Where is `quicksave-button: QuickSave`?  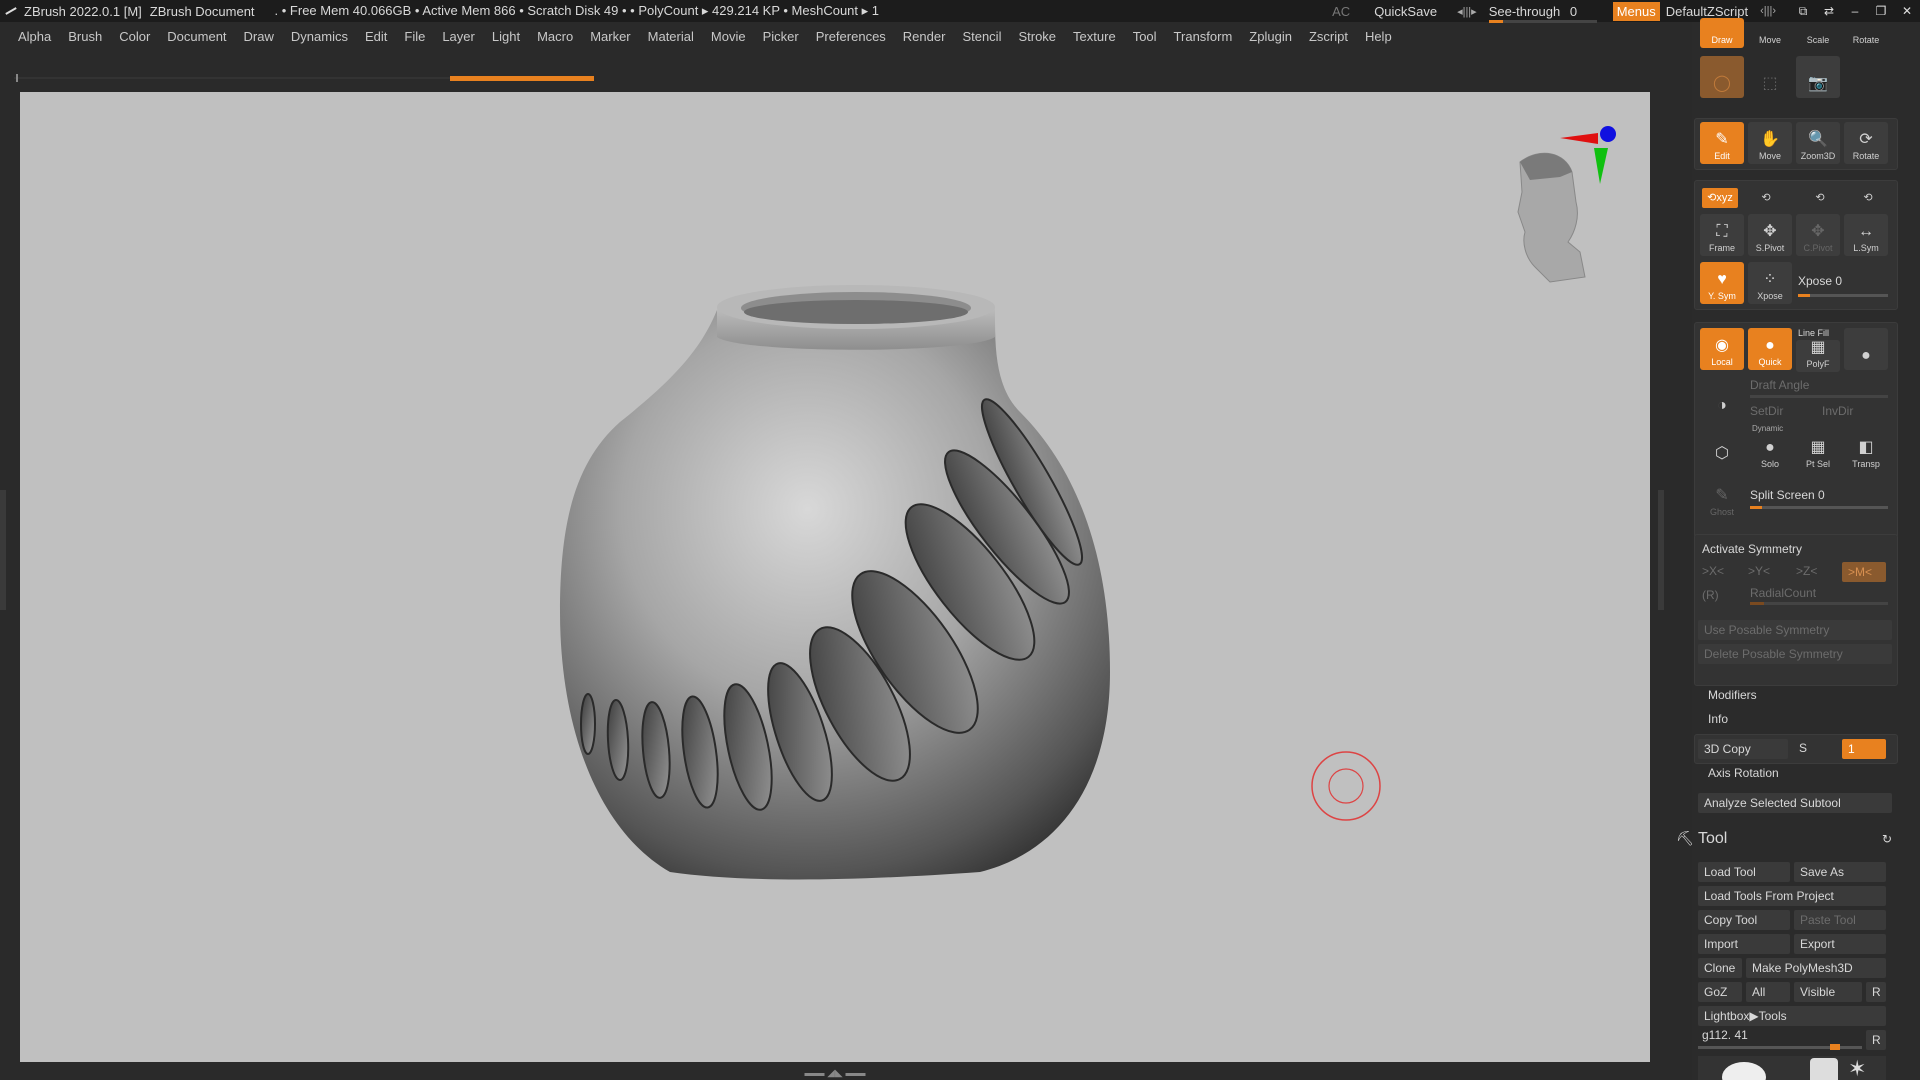
quicksave-button: QuickSave is located at coordinates (1405, 11).